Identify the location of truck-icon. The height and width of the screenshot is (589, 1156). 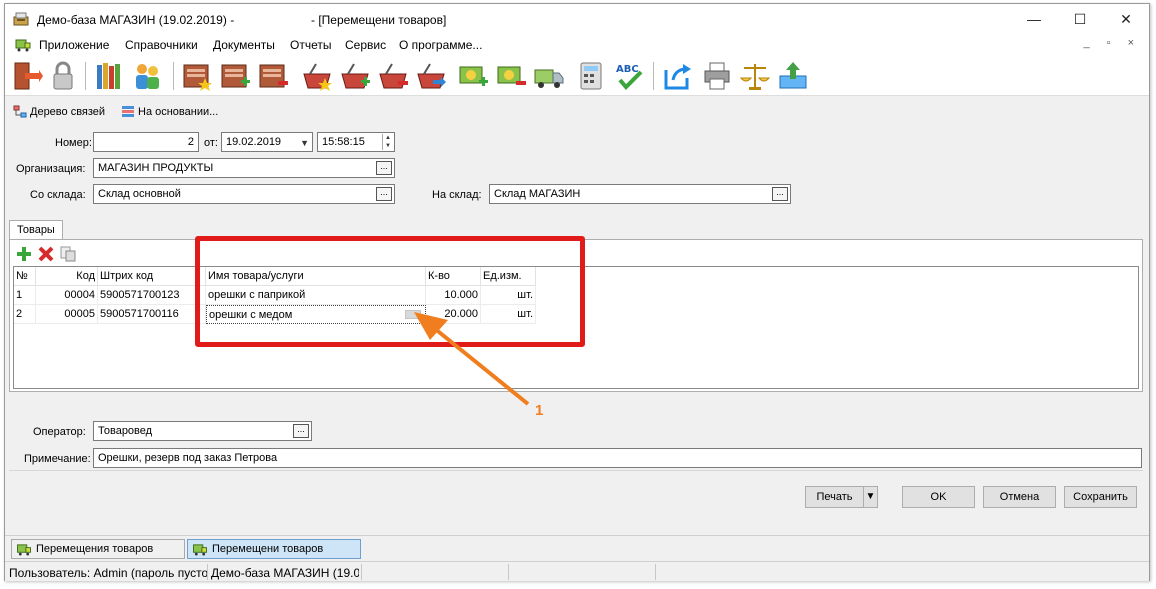
(549, 76).